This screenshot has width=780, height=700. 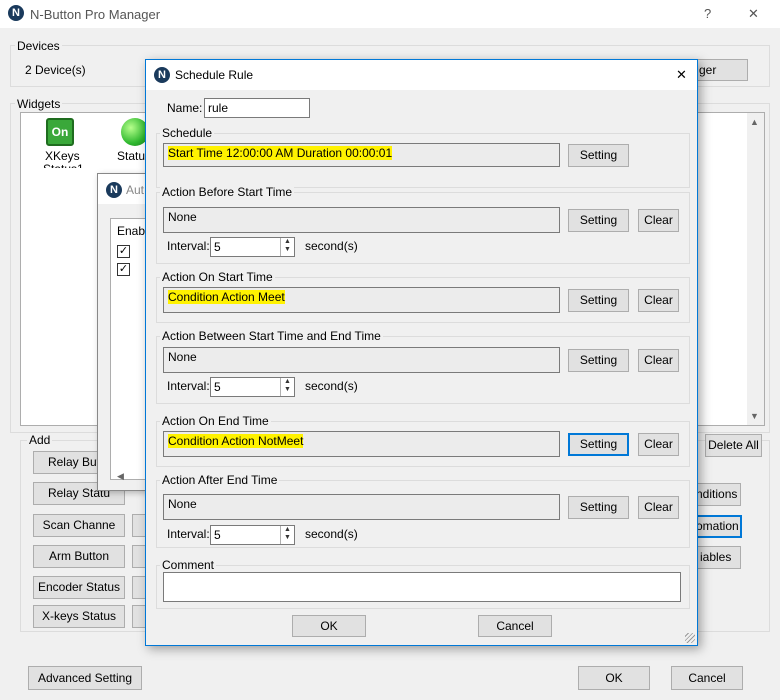 I want to click on schedule-label: Schedule, so click(x=187, y=133).